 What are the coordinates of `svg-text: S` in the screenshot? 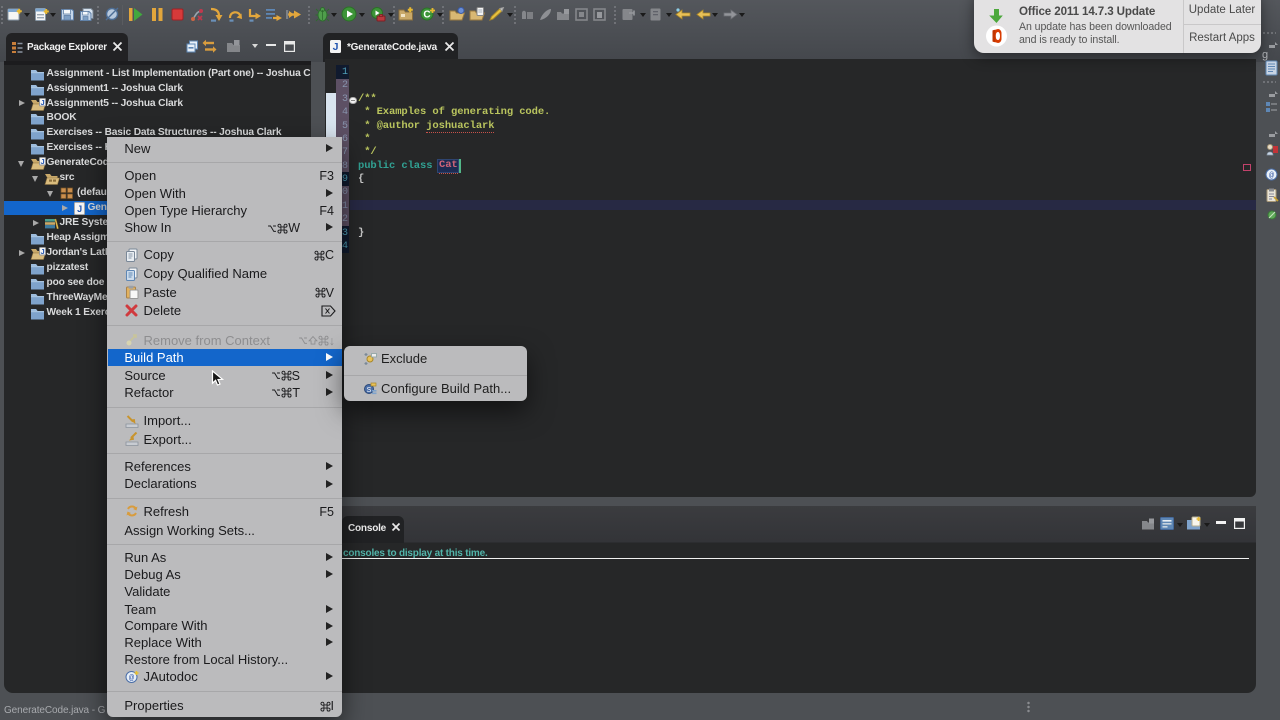 It's located at (369, 390).